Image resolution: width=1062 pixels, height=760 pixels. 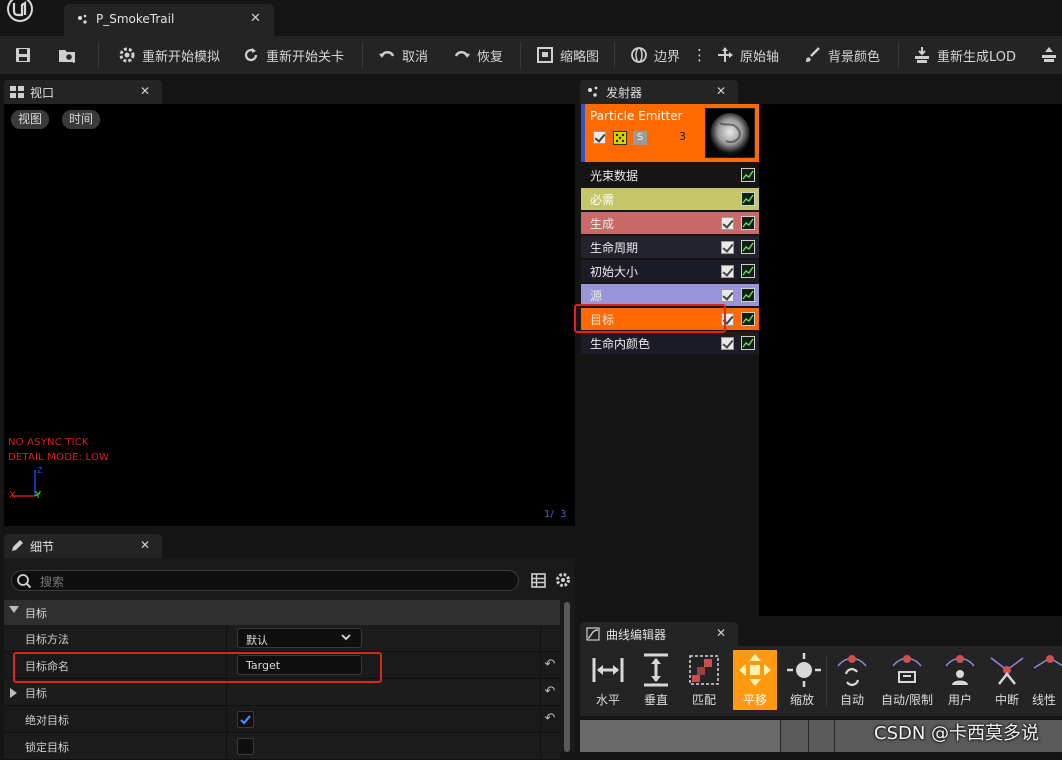 I want to click on save-icon, so click(x=23, y=55).